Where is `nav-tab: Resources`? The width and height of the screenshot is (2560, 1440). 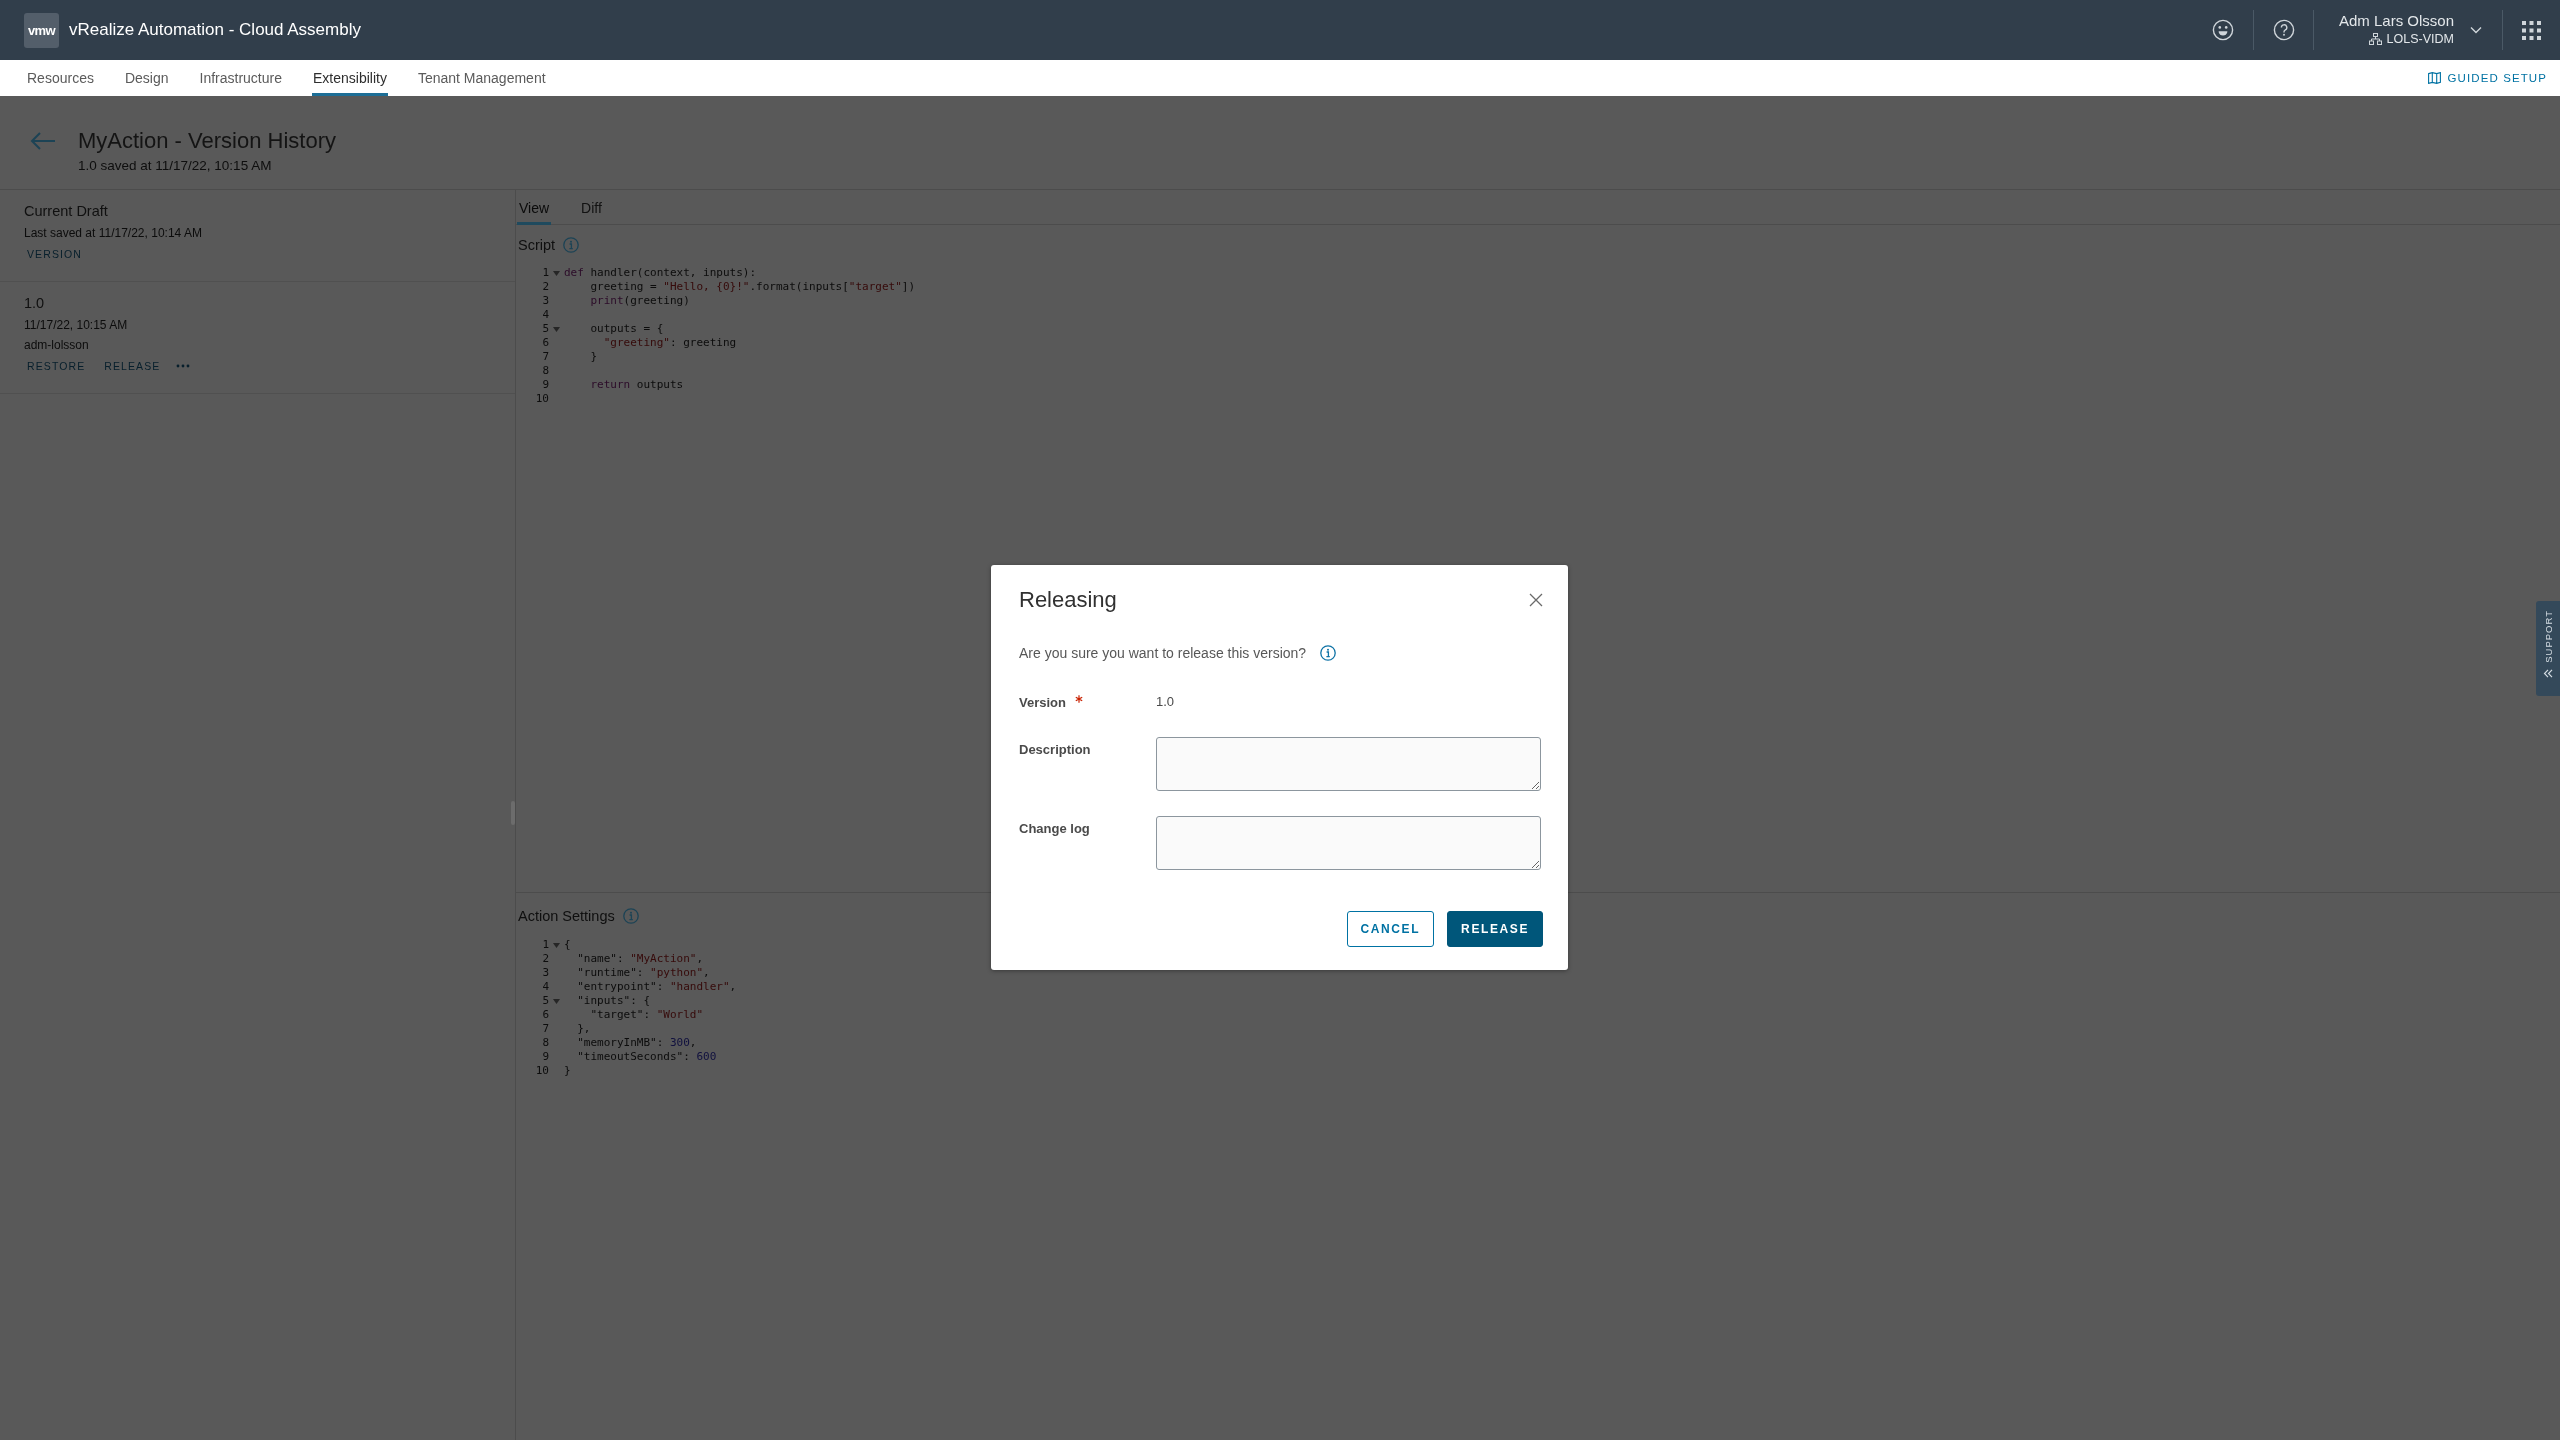
nav-tab: Resources is located at coordinates (60, 78).